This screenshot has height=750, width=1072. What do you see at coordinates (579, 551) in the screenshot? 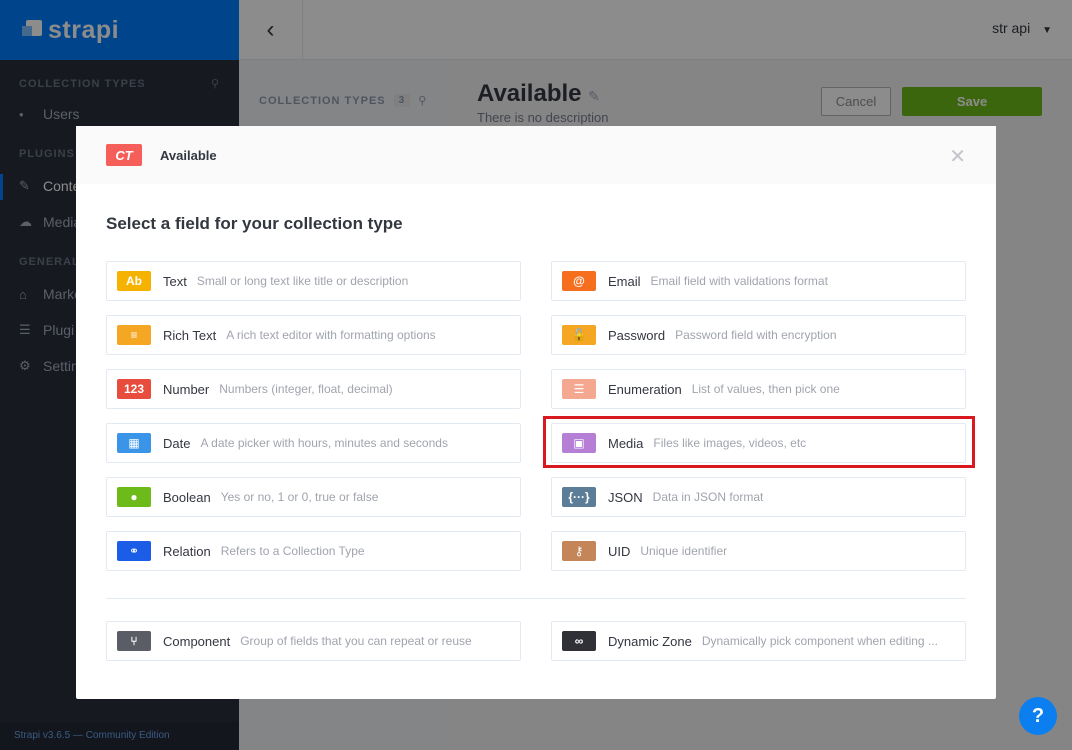
I see `uid-icon: ⚷` at bounding box center [579, 551].